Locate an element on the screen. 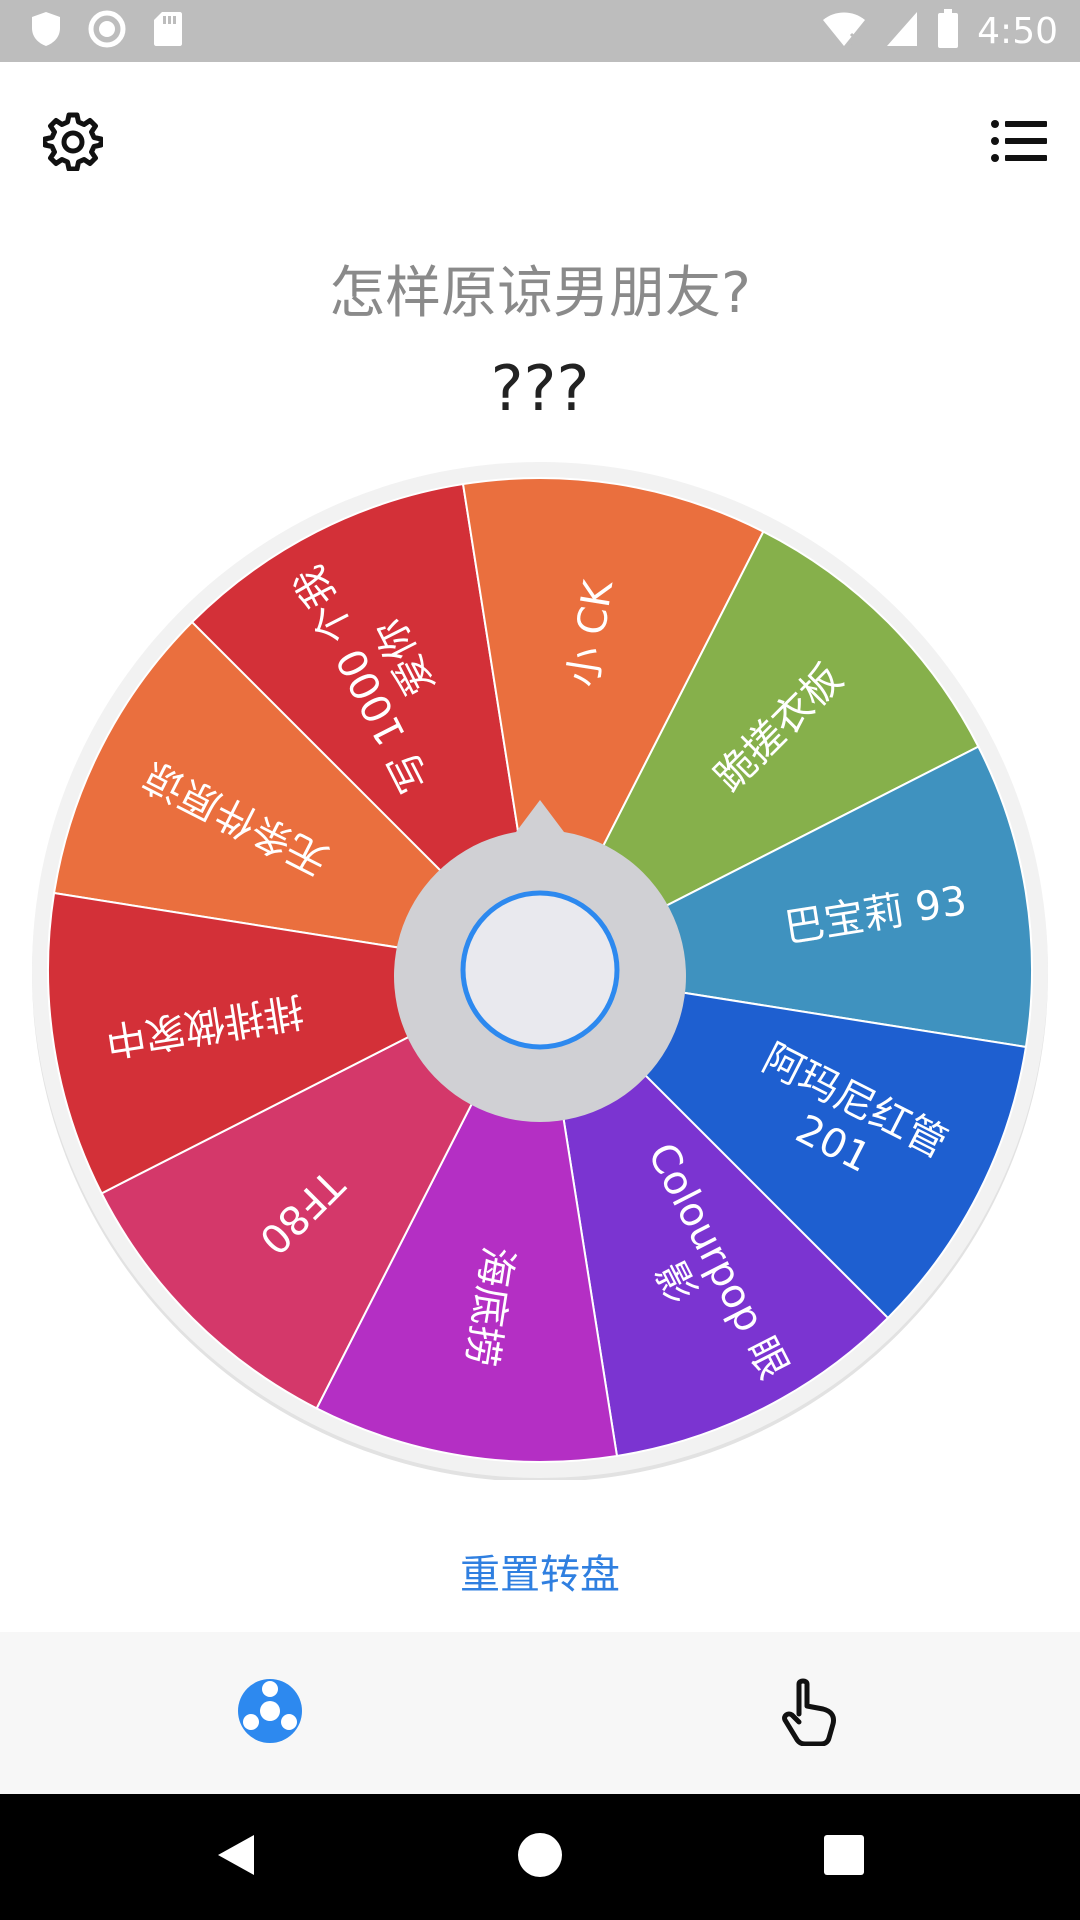 This screenshot has width=1080, height=1920. signal-icon is located at coordinates (902, 31).